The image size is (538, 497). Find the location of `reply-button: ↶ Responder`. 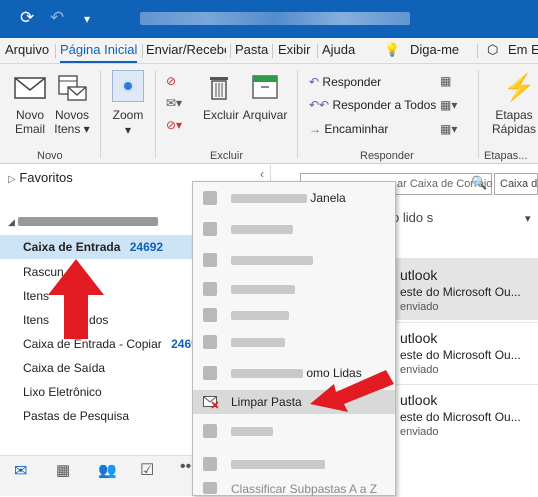

reply-button: ↶ Responder is located at coordinates (345, 82).